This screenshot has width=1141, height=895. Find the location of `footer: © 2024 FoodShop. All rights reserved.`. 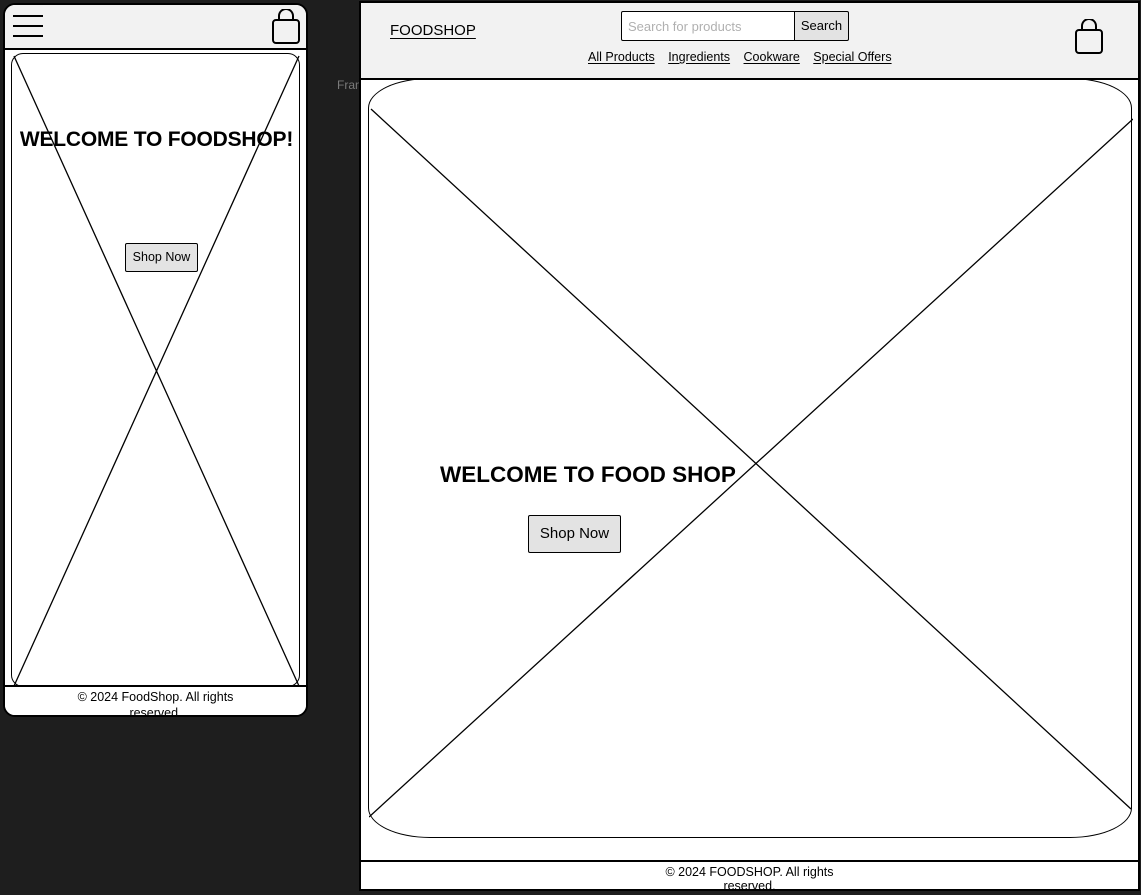

footer: © 2024 FoodShop. All rights reserved. is located at coordinates (155, 701).